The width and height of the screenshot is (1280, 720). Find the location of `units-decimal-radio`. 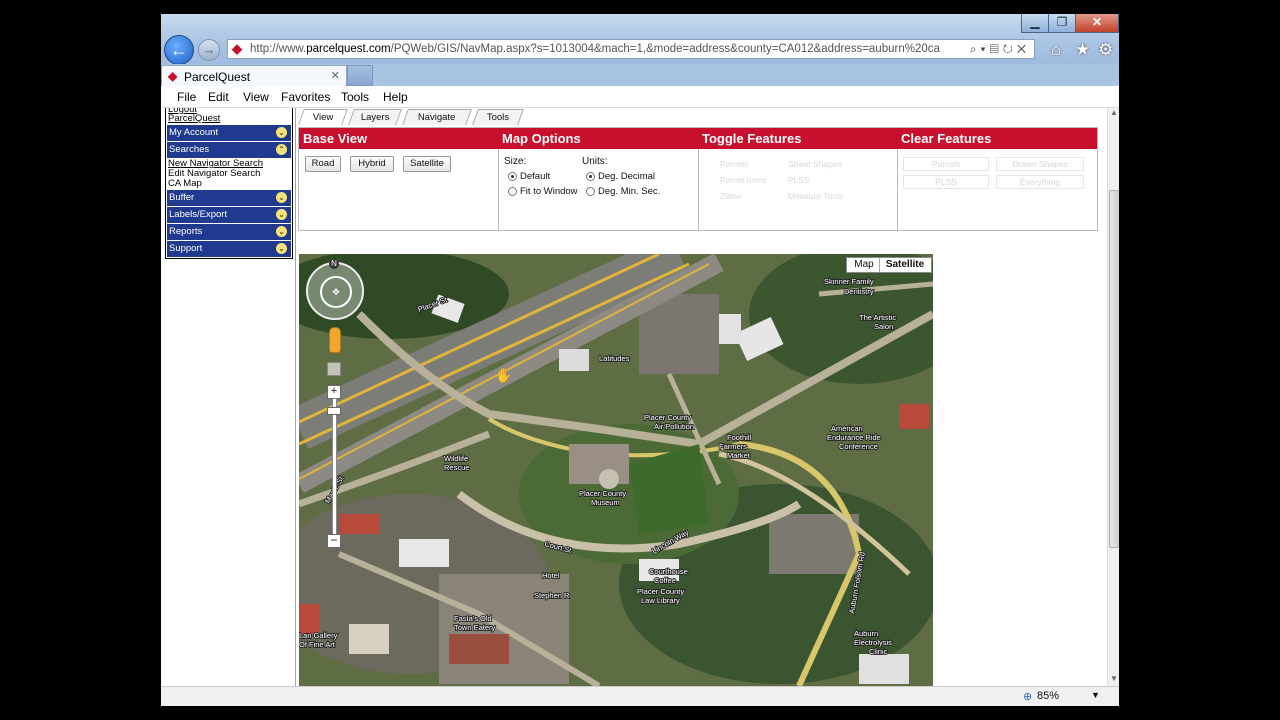

units-decimal-radio is located at coordinates (590, 176).